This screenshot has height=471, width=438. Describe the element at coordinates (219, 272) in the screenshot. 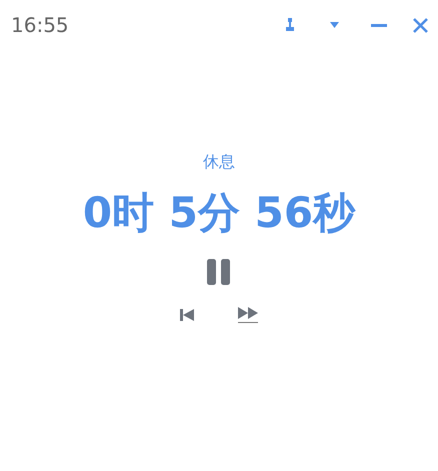

I see `pause-icon` at that location.